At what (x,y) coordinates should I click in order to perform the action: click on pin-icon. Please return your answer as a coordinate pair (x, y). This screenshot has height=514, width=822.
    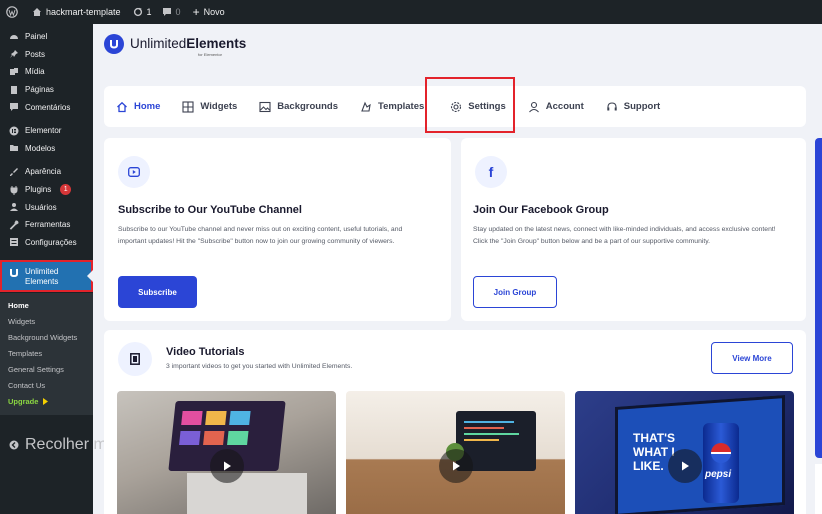
    Looking at the image, I should click on (13, 54).